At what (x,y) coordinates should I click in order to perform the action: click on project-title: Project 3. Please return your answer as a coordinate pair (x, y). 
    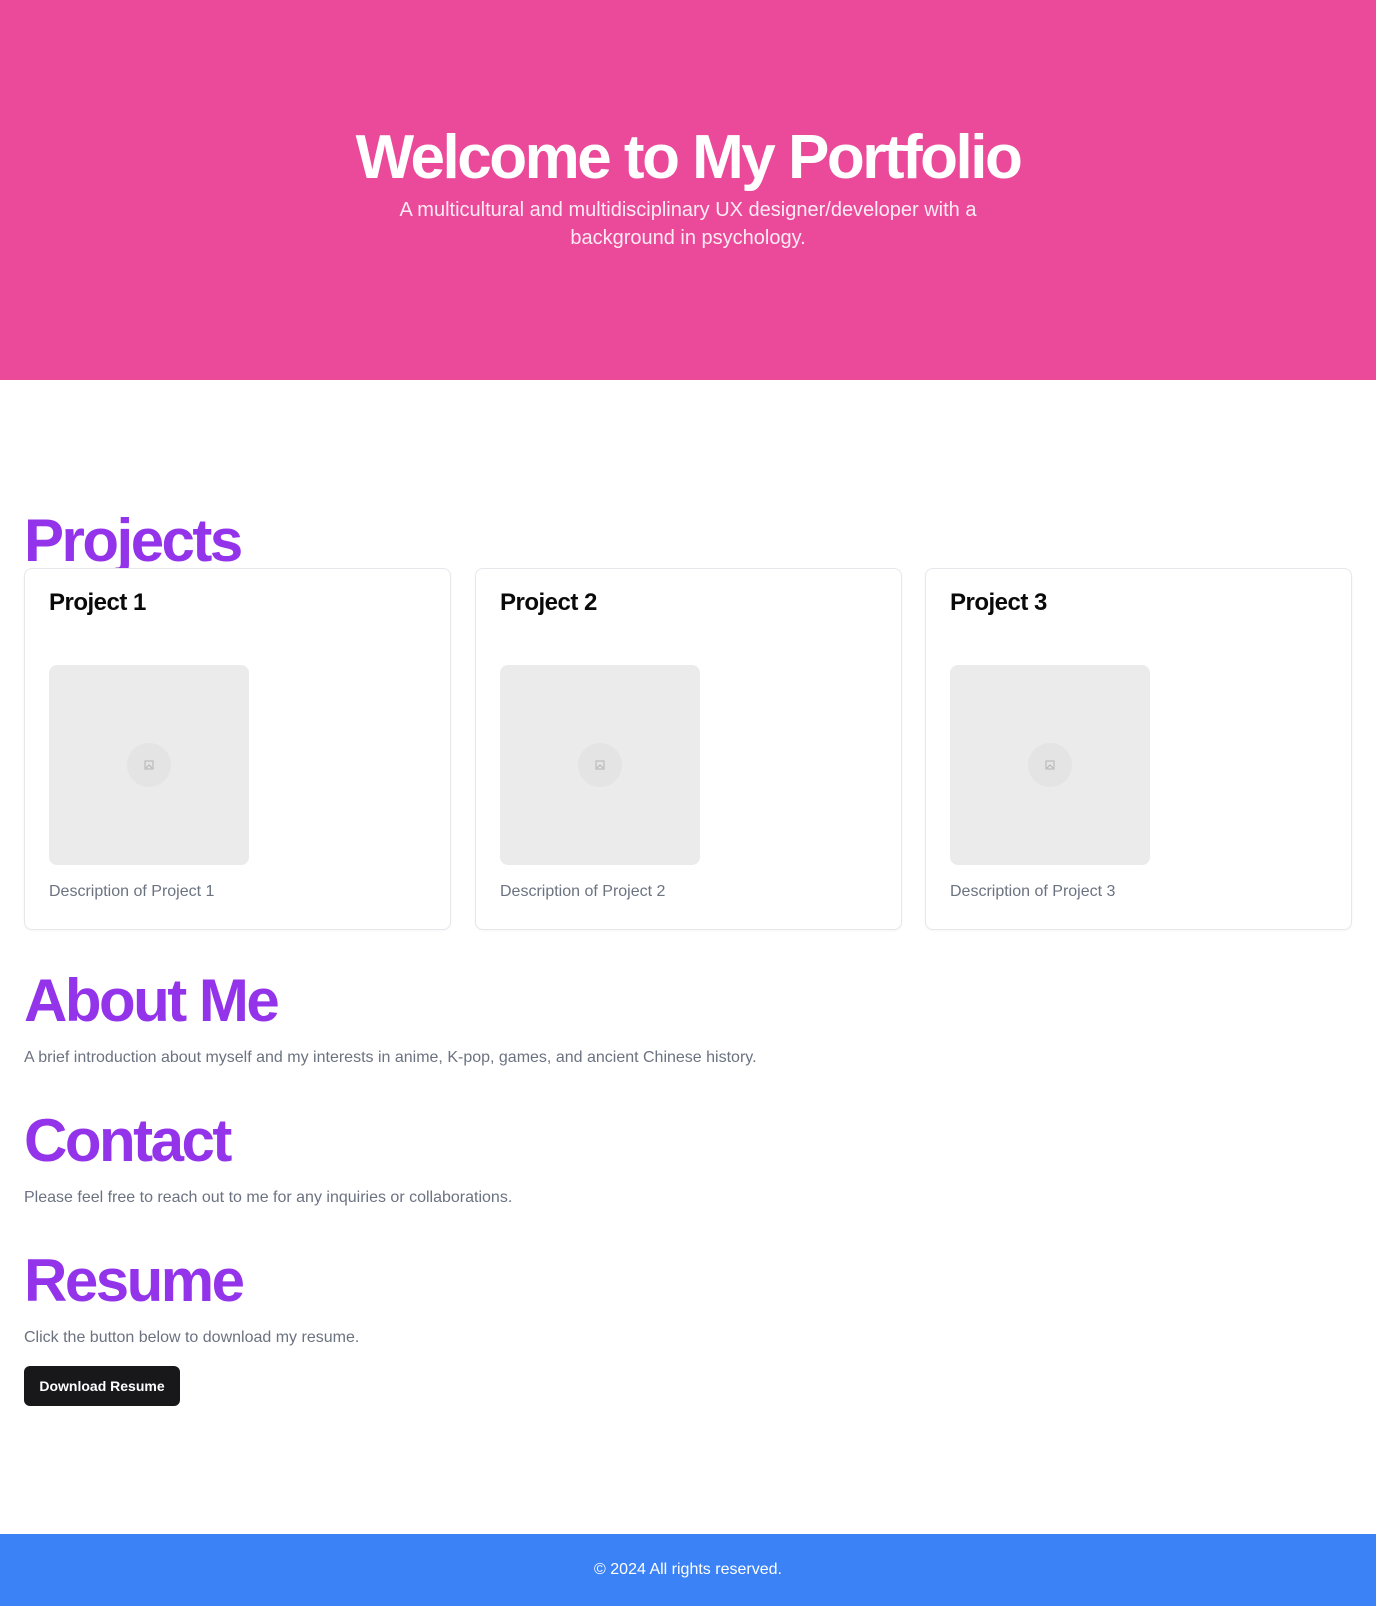
    Looking at the image, I should click on (998, 602).